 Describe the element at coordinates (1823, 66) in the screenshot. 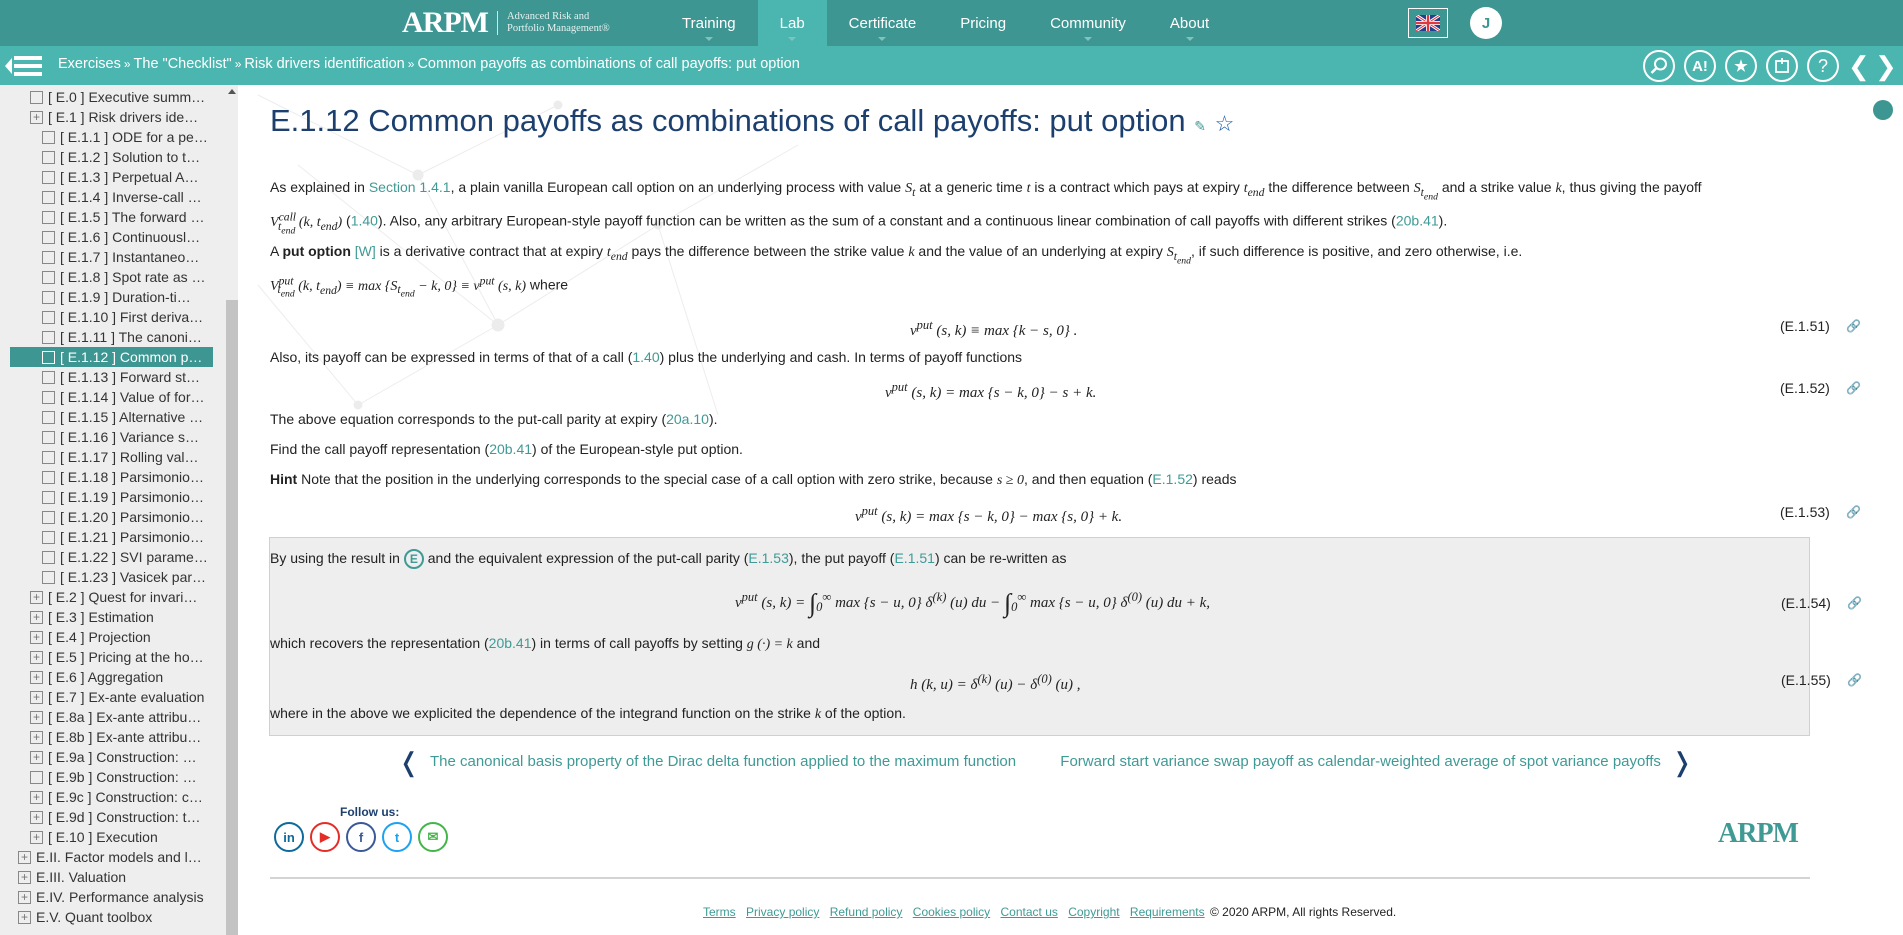

I see `help-button: ?` at that location.